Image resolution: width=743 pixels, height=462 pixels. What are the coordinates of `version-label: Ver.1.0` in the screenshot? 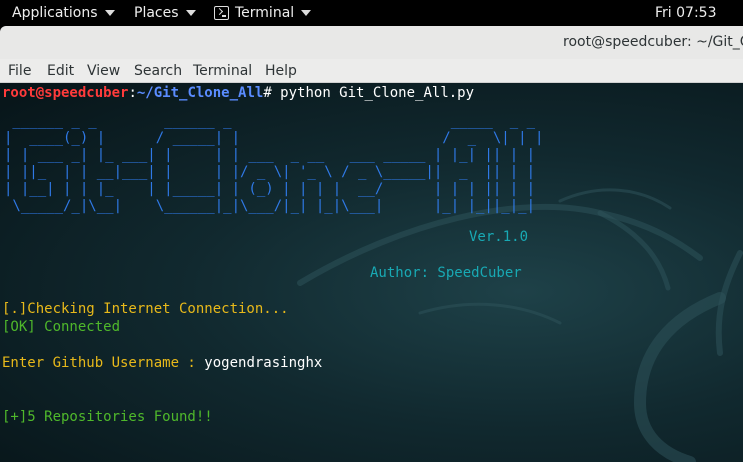 It's located at (499, 237).